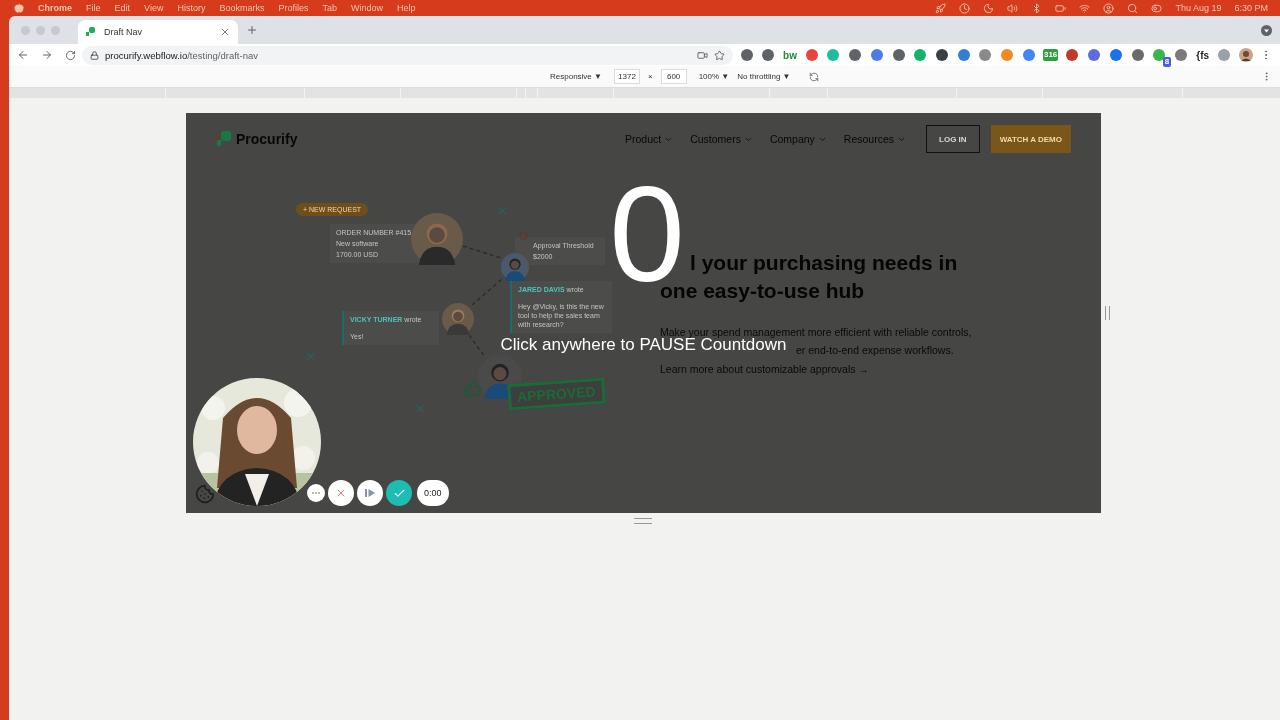 This screenshot has height=720, width=1280. Describe the element at coordinates (182, 55) in the screenshot. I see `url-text: procurify.webflow.io/testing/draft-nav` at that location.